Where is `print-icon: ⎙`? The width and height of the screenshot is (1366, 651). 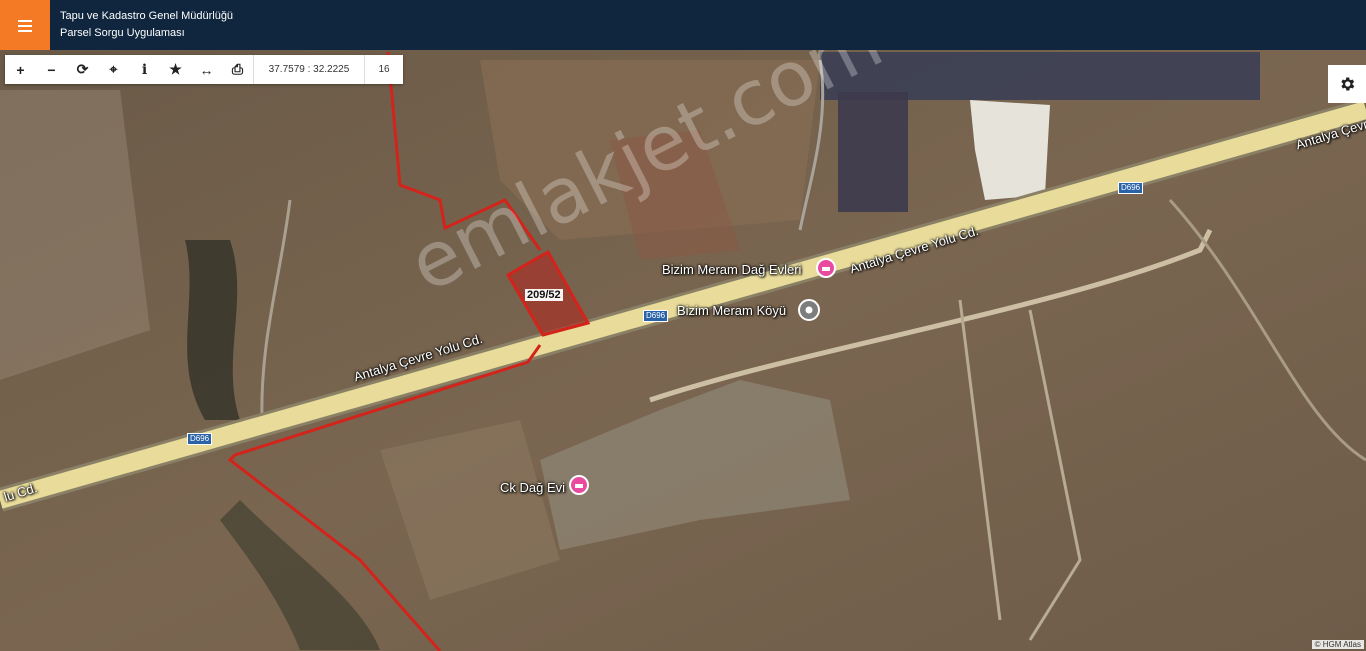 print-icon: ⎙ is located at coordinates (237, 69).